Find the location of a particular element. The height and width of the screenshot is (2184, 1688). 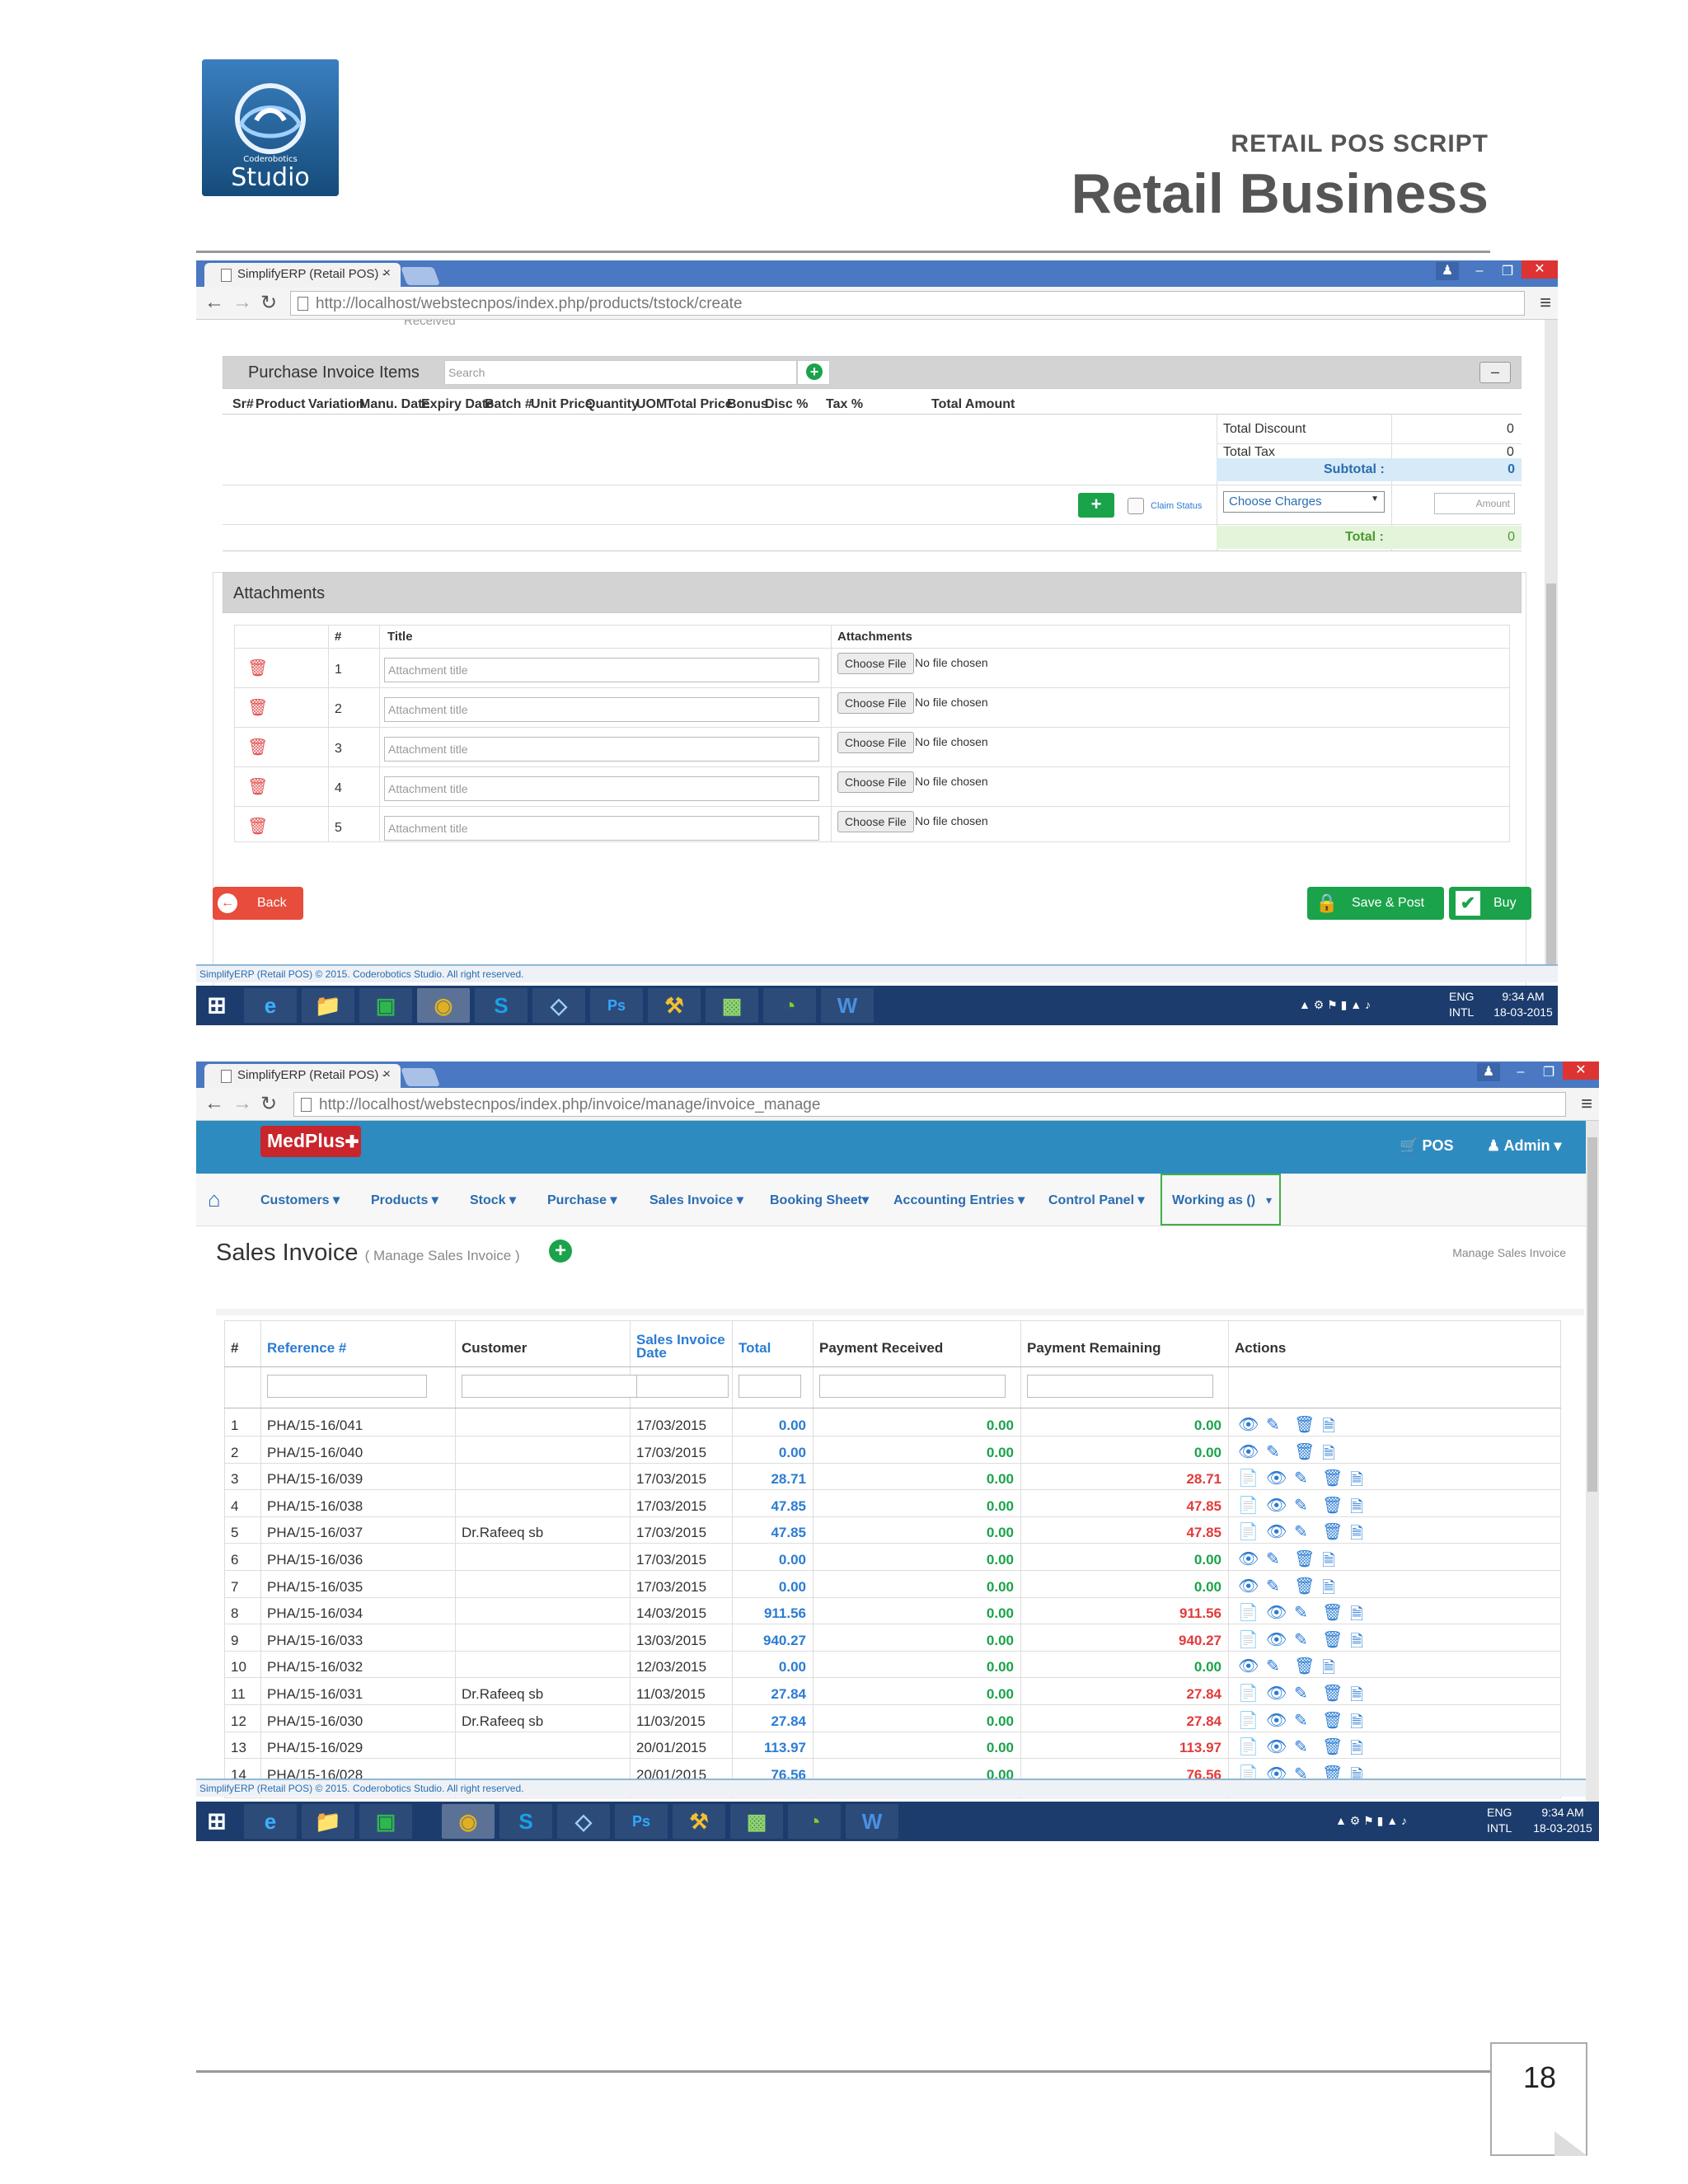

collapse-button: – is located at coordinates (1495, 372).